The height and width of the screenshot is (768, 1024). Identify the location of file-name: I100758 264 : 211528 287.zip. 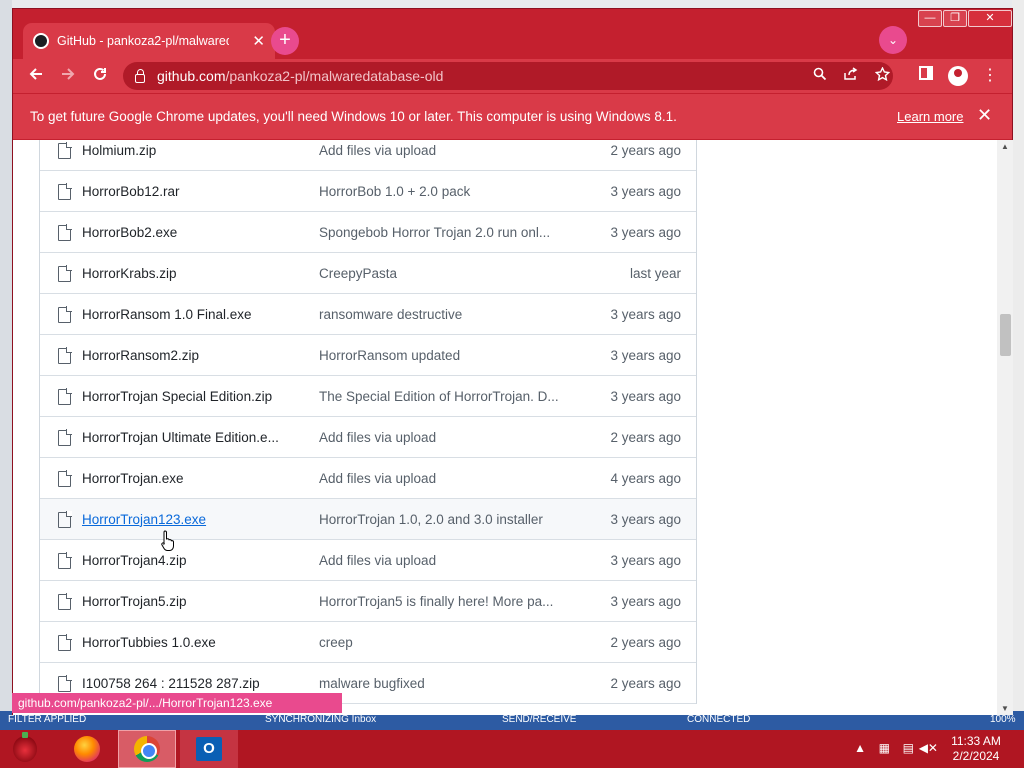
(189, 683).